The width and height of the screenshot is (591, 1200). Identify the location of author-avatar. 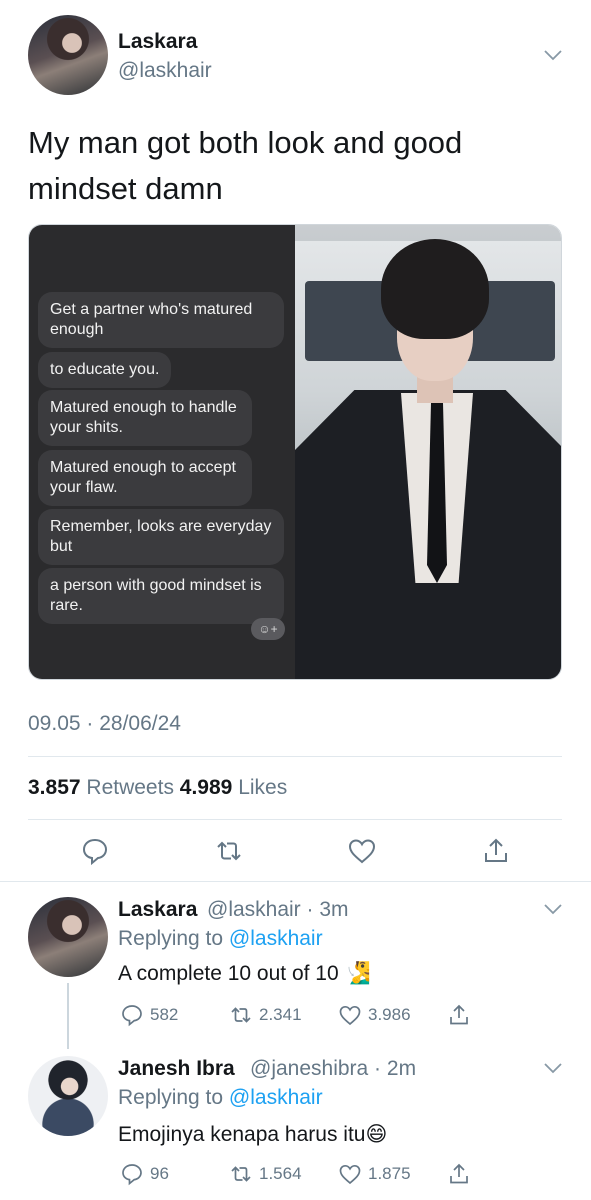
(68, 55).